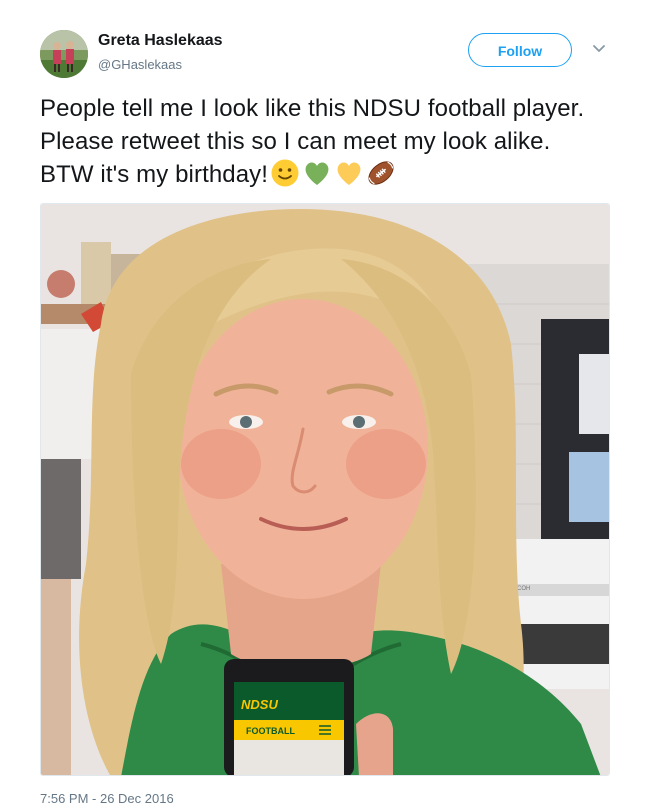 Image resolution: width=650 pixels, height=811 pixels. I want to click on avatar, so click(64, 54).